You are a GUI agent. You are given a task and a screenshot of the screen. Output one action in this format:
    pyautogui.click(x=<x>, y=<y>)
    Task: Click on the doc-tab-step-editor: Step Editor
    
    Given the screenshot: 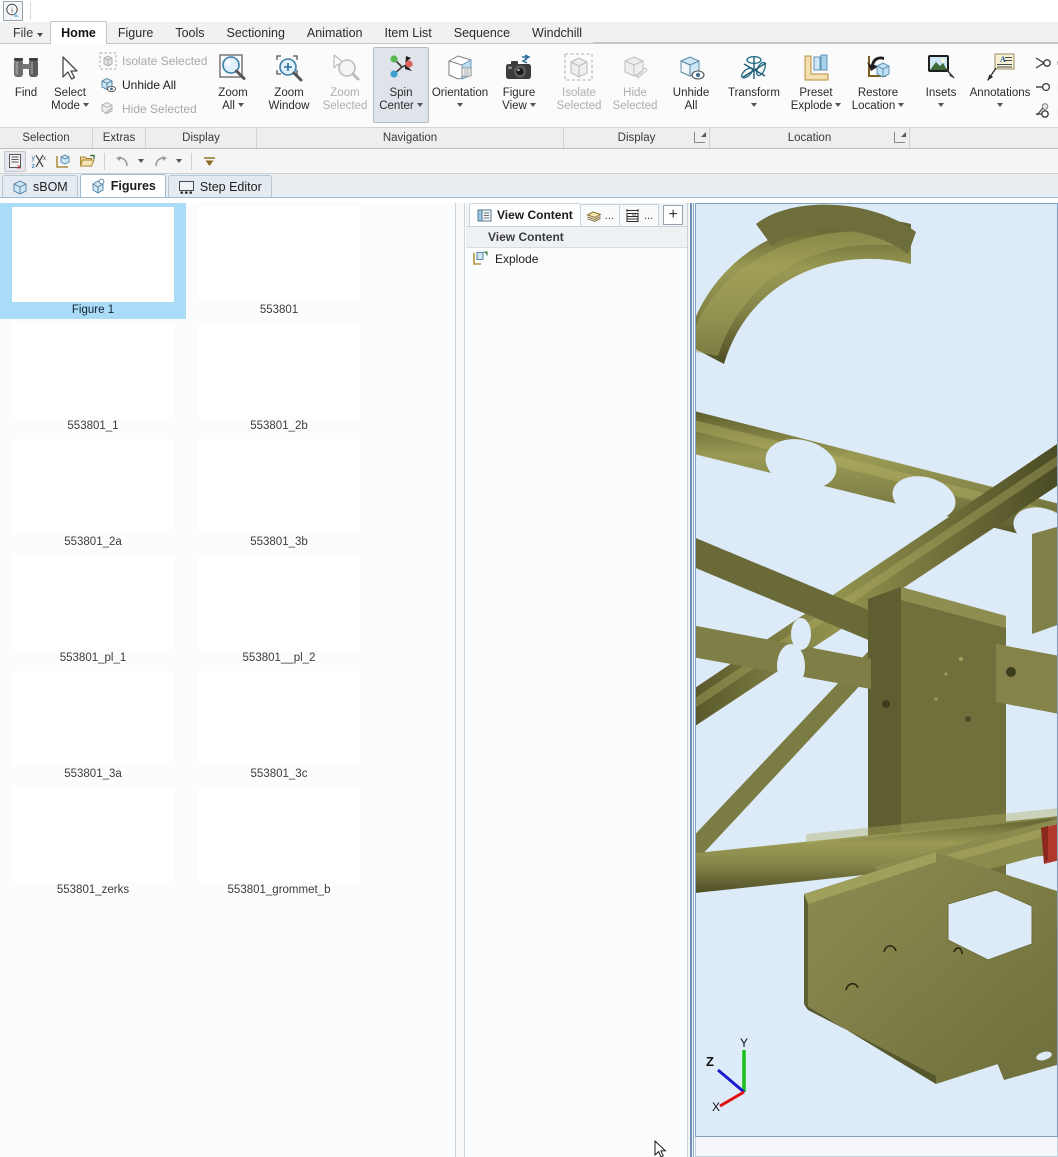 What is the action you would take?
    pyautogui.click(x=219, y=186)
    